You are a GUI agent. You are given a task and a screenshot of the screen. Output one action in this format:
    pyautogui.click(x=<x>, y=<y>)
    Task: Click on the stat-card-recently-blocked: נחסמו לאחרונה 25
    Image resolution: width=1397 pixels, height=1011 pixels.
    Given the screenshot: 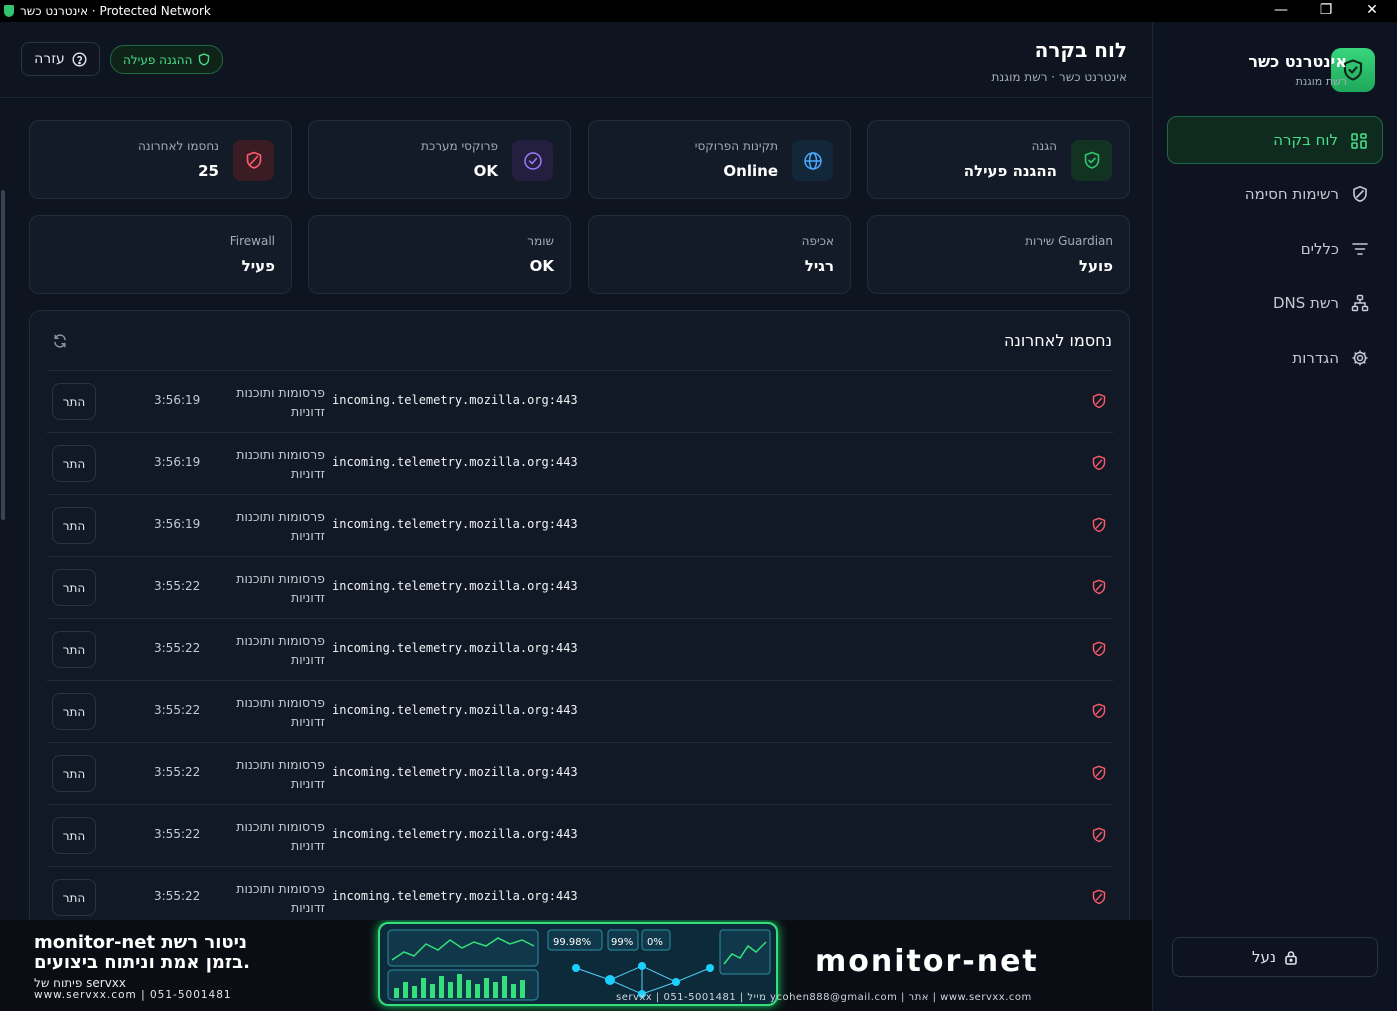 What is the action you would take?
    pyautogui.click(x=160, y=159)
    